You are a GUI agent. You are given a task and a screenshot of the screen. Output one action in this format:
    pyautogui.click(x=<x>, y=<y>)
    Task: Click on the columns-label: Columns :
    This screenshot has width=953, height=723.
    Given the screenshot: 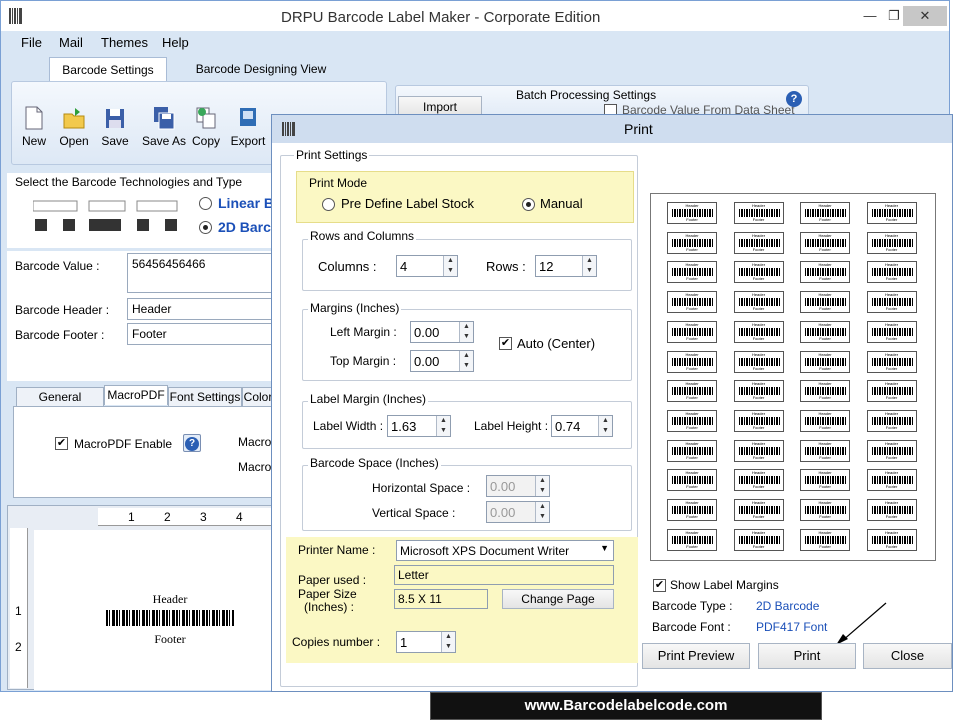 What is the action you would take?
    pyautogui.click(x=347, y=266)
    